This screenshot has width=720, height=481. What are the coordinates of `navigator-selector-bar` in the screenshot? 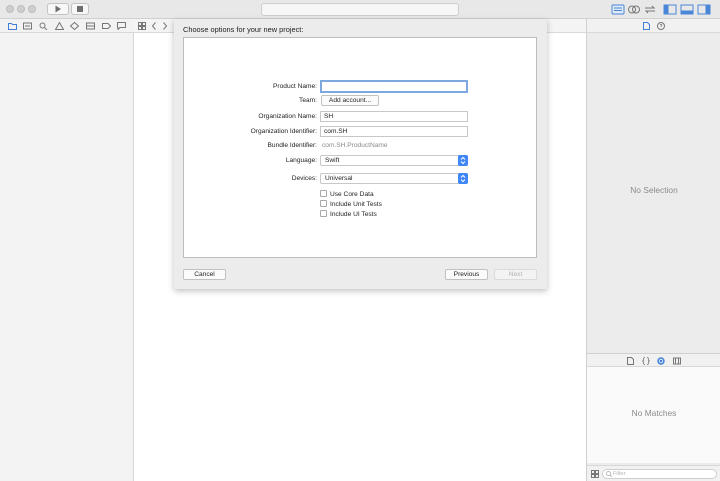 It's located at (67, 26).